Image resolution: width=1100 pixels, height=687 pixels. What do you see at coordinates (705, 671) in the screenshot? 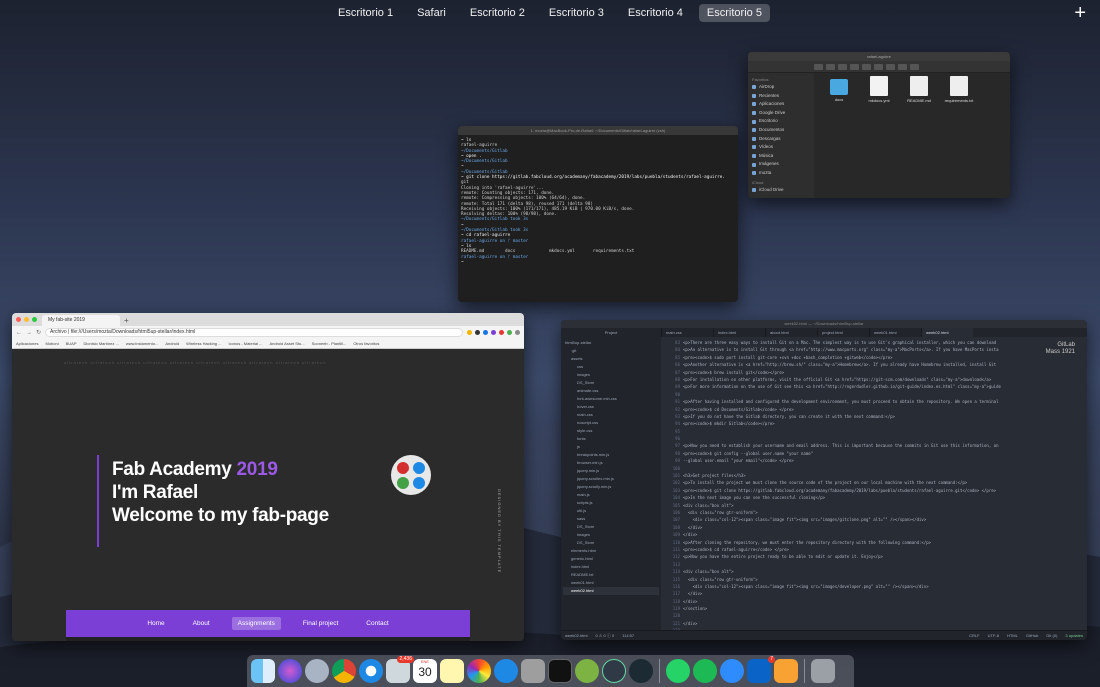
I see `spotify-icon` at bounding box center [705, 671].